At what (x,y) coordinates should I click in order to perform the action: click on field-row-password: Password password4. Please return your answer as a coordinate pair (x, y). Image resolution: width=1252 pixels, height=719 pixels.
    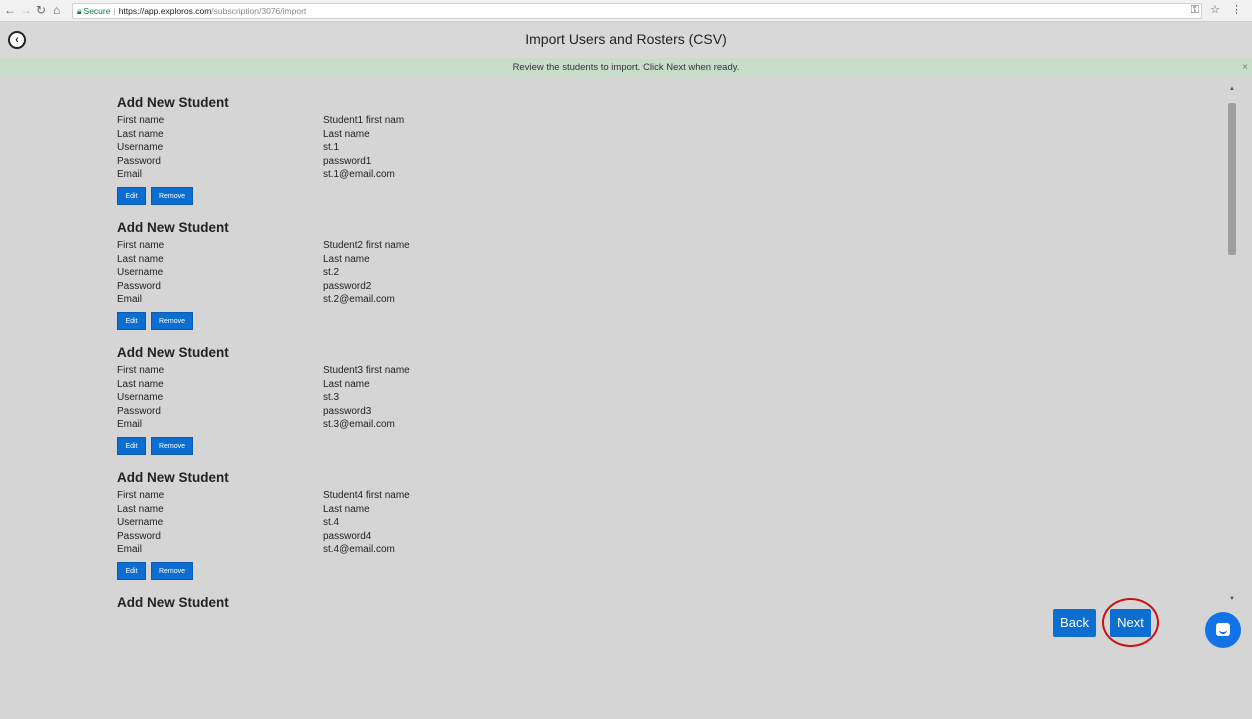
    Looking at the image, I should click on (617, 537).